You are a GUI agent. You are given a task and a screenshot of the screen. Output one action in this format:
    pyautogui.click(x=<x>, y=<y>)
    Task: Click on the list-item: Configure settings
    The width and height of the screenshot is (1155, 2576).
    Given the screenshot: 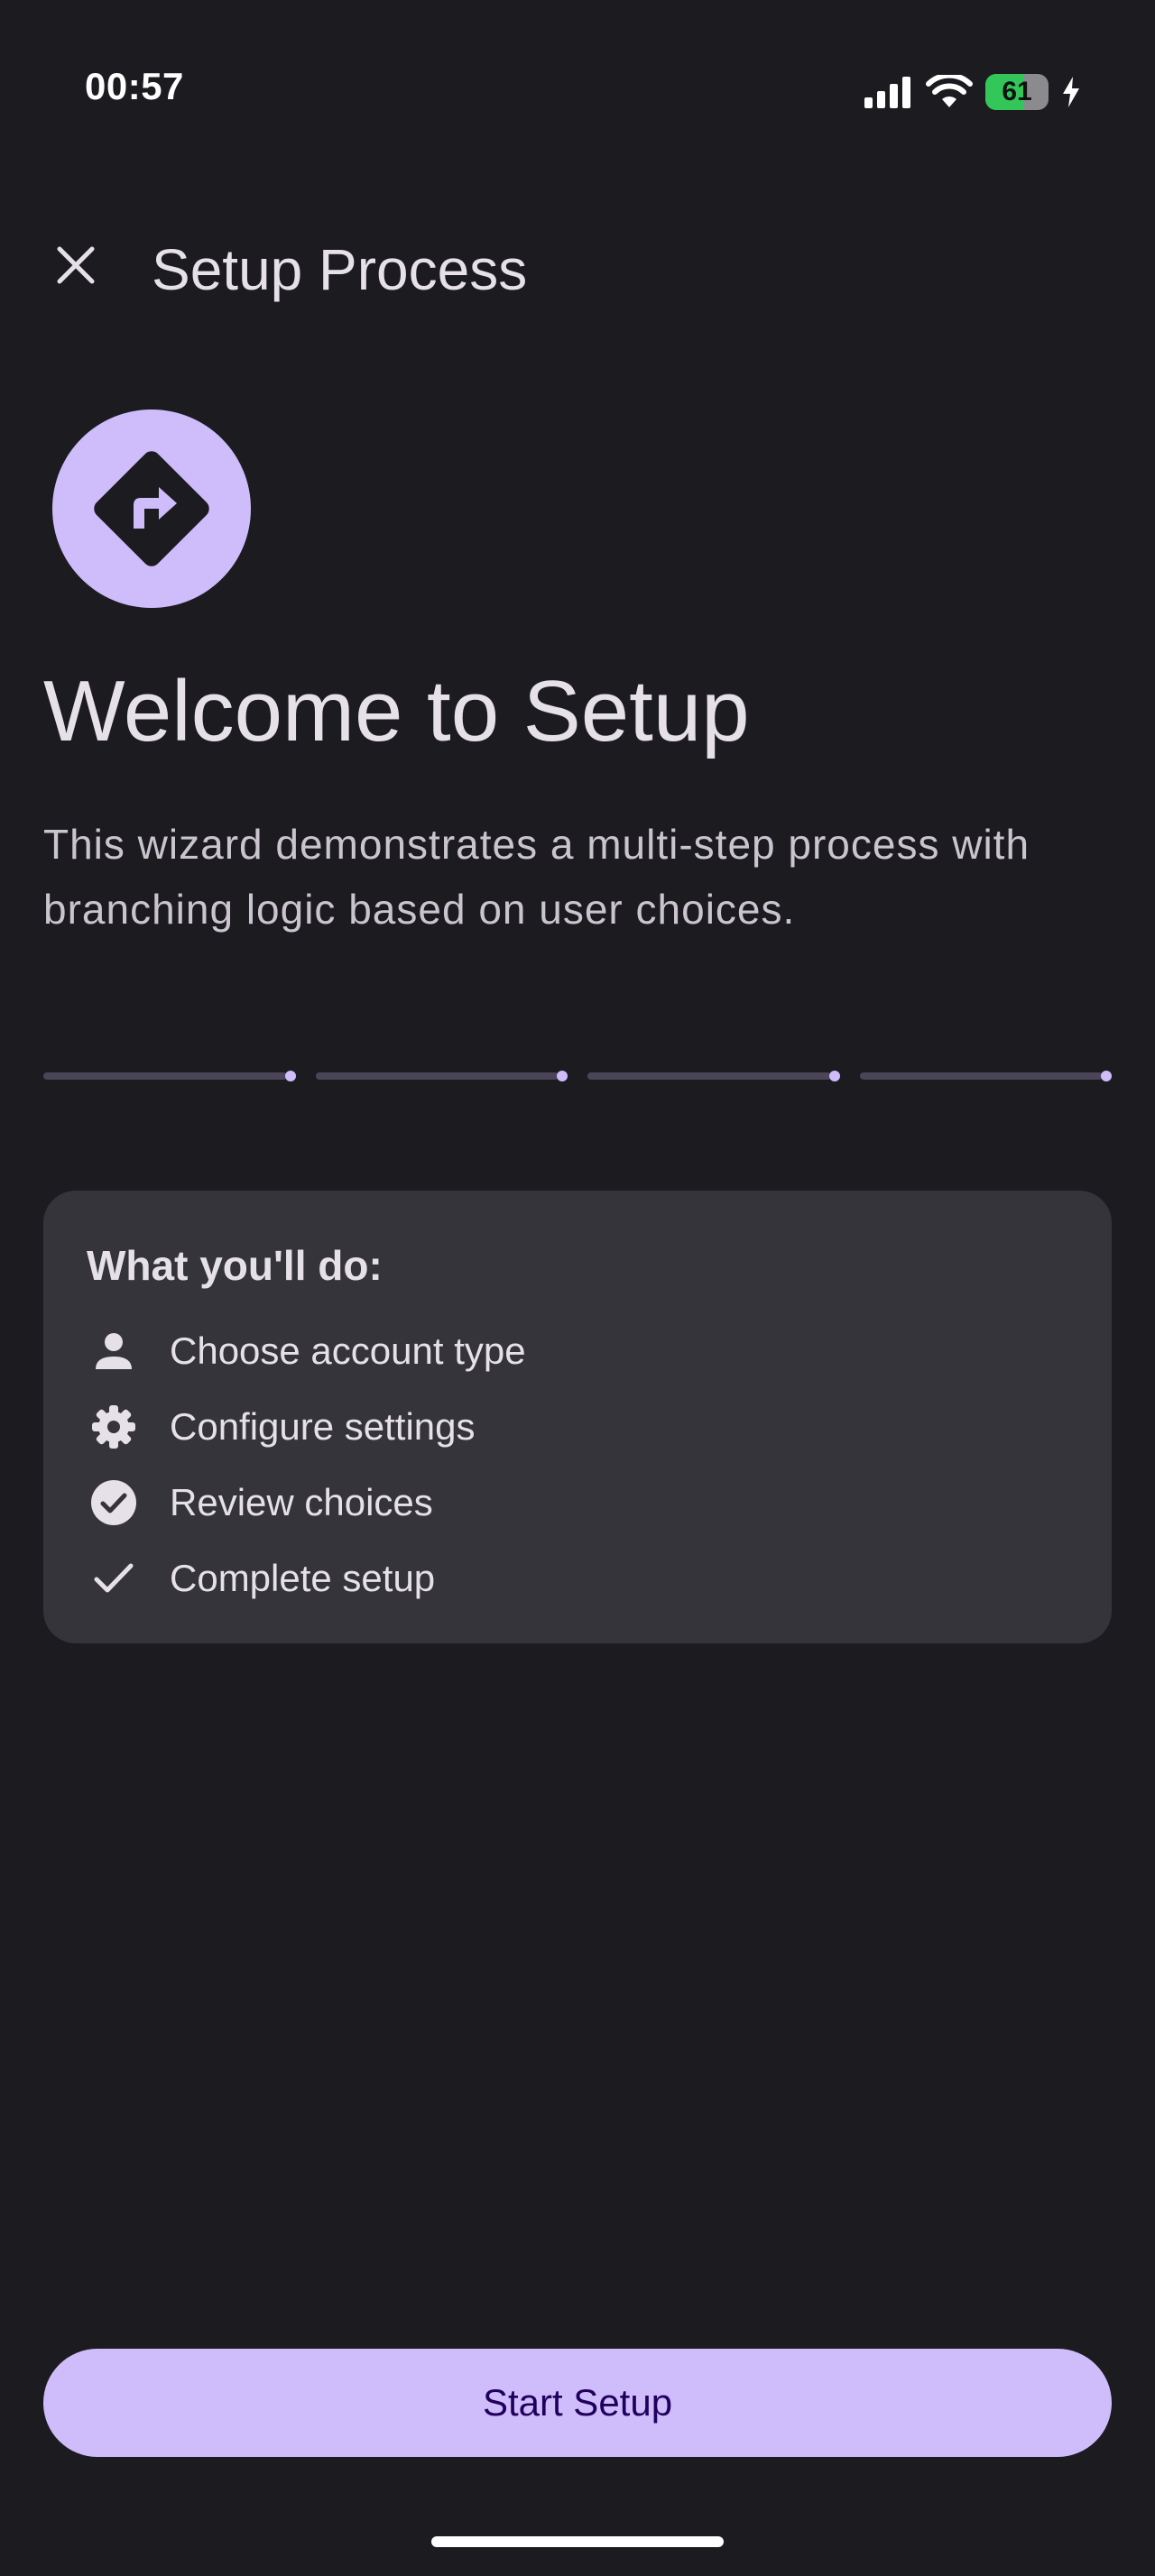 What is the action you would take?
    pyautogui.click(x=306, y=1427)
    